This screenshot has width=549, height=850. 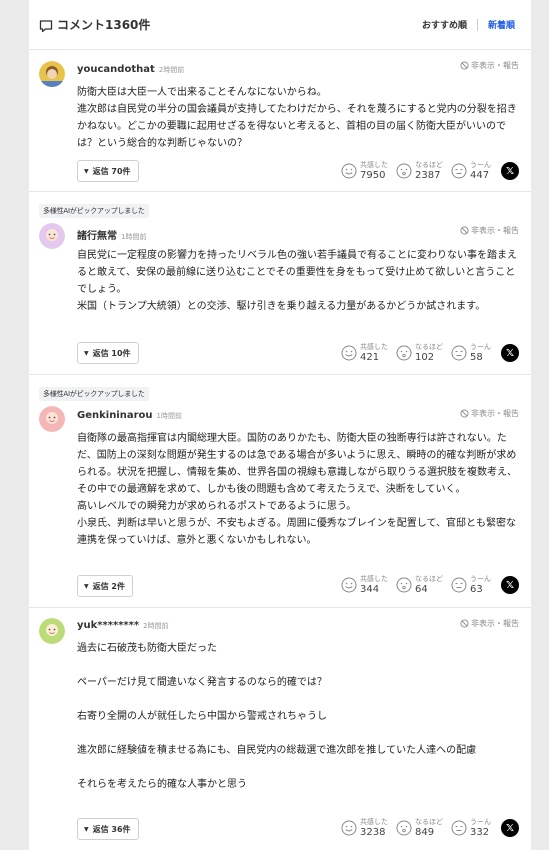 I want to click on reply-button: ▼ 返信 10件, so click(x=108, y=353).